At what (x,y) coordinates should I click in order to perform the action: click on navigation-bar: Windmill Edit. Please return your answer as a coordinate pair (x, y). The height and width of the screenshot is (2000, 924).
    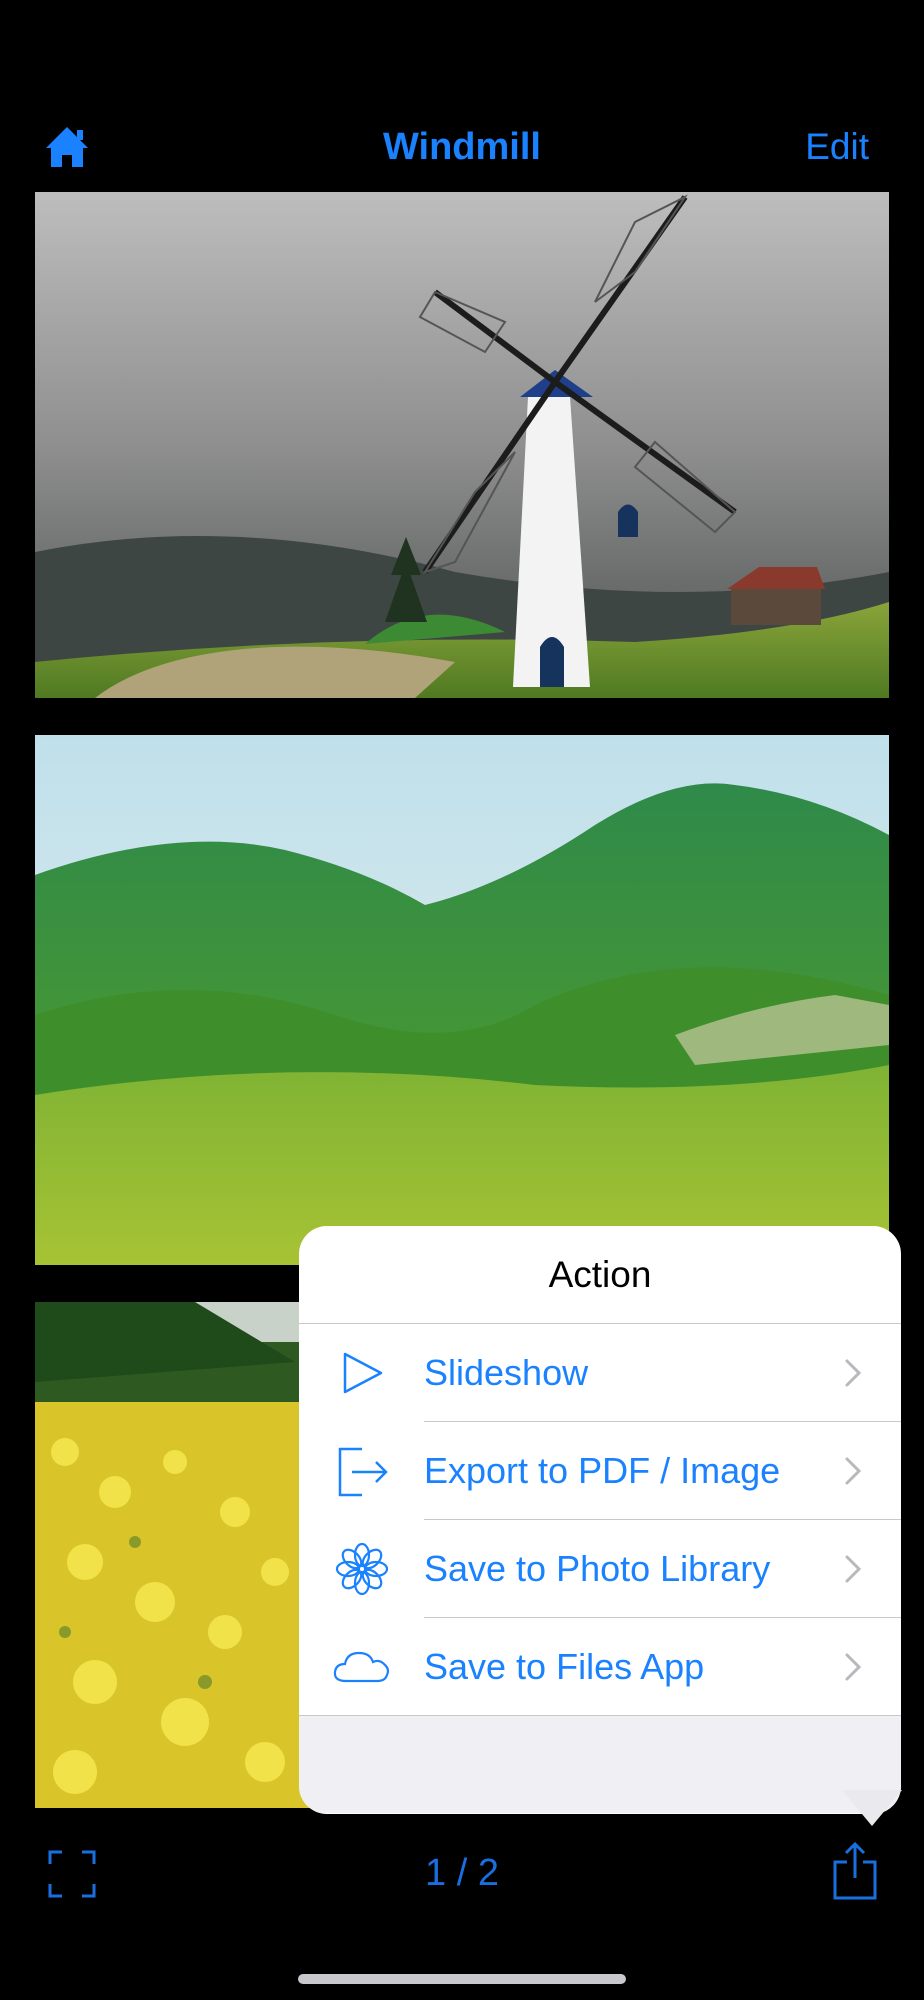
    Looking at the image, I should click on (462, 150).